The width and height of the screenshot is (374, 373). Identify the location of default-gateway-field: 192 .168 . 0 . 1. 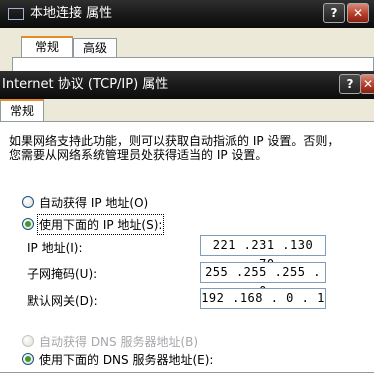
(263, 298).